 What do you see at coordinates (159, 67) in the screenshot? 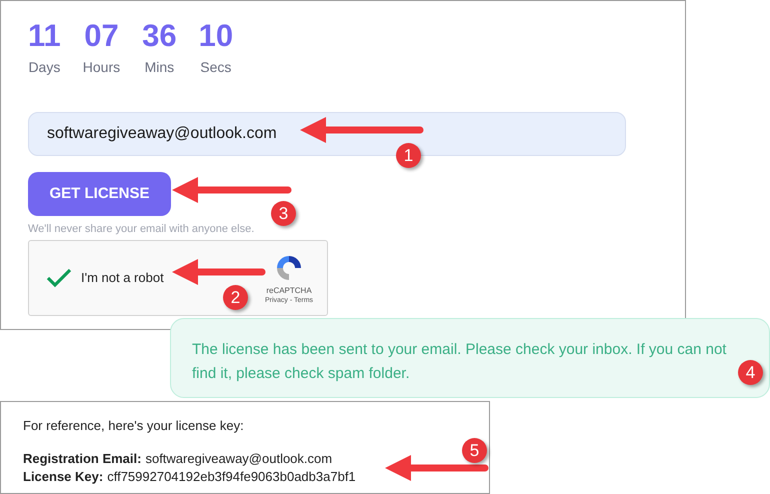
I see `countdown-unit: Mins` at bounding box center [159, 67].